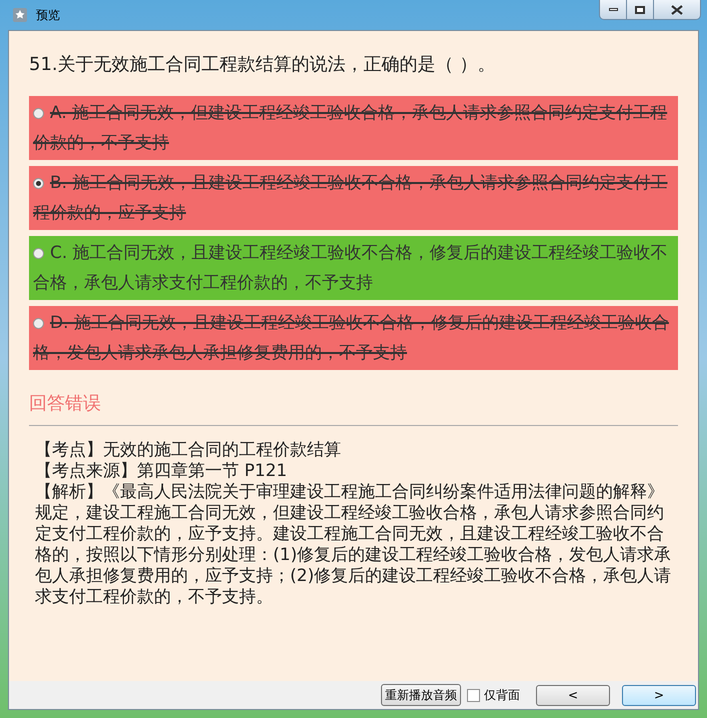 This screenshot has height=718, width=707. I want to click on next-button: >, so click(659, 695).